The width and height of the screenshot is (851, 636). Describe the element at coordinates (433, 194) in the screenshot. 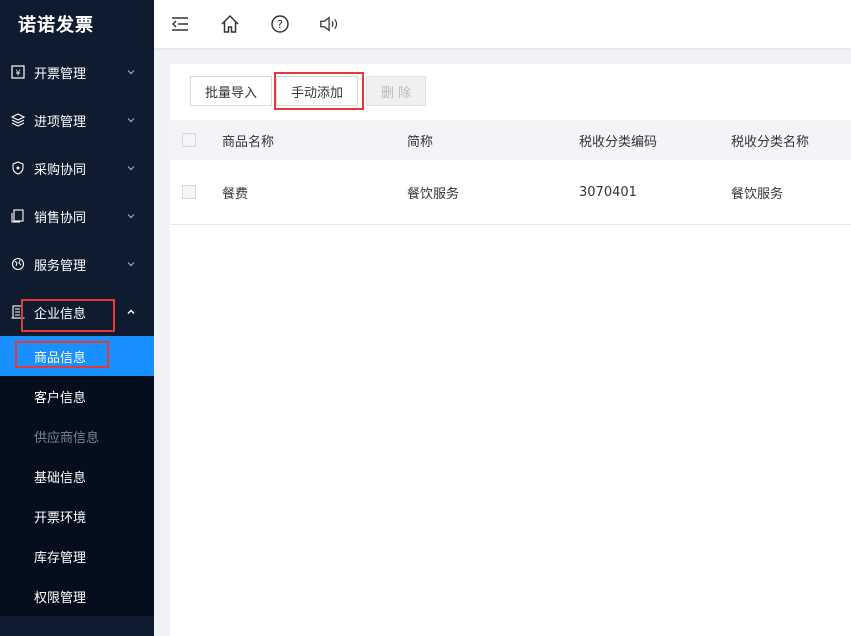

I see `cell-short-name: 餐饮服务` at that location.